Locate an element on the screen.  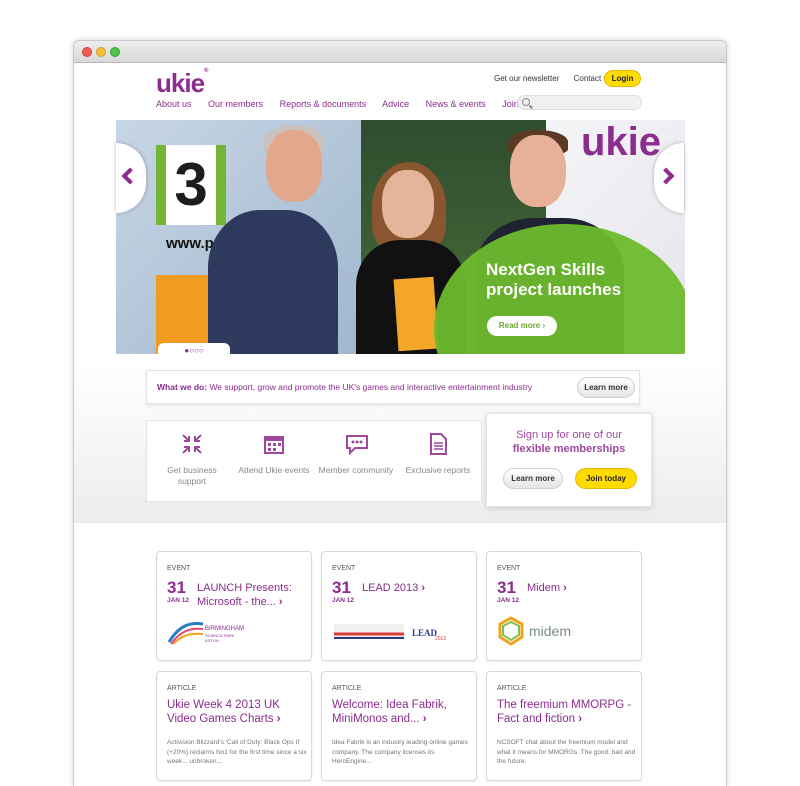
event-card: EVENT 31 JAN 12 LEAD 2013 › LEAD 2013 is located at coordinates (399, 606).